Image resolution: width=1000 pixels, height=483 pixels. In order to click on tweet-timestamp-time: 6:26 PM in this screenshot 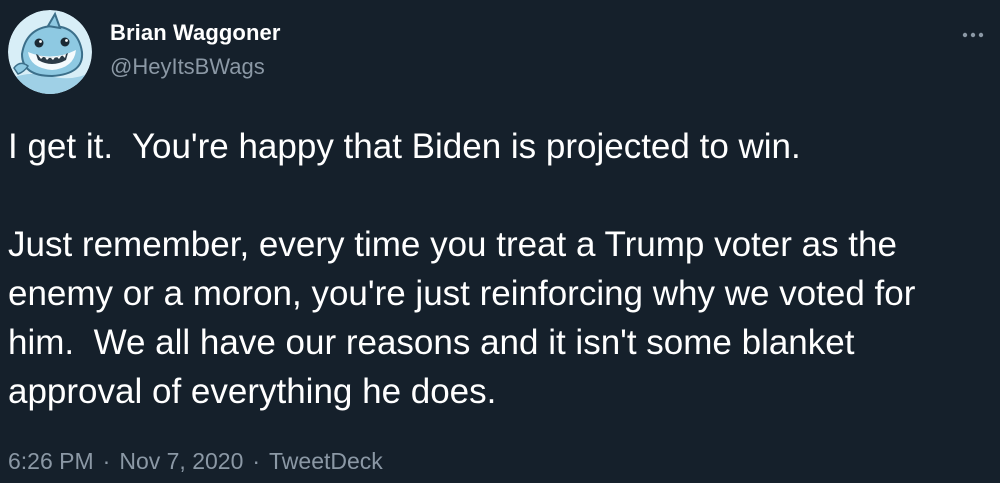, I will do `click(51, 461)`.